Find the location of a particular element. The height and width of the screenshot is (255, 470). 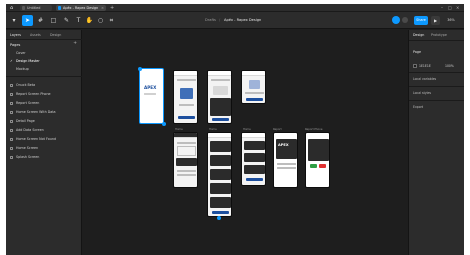

tab-untitled: Untitled is located at coordinates (36, 8).